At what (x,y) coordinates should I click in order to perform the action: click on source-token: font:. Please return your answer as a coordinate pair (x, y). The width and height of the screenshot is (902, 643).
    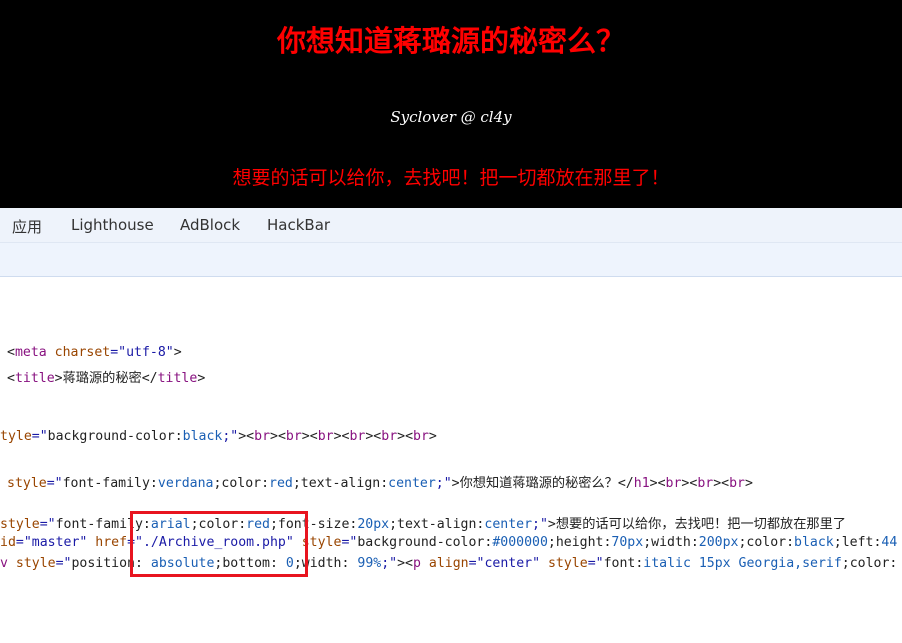
    Looking at the image, I should click on (623, 563).